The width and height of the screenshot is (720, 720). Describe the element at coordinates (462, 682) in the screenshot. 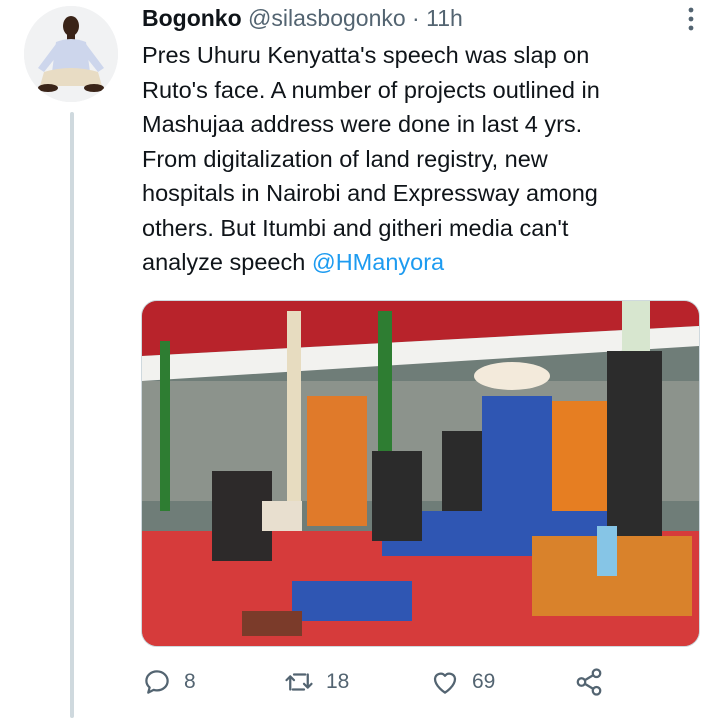

I see `like-button: 69` at that location.